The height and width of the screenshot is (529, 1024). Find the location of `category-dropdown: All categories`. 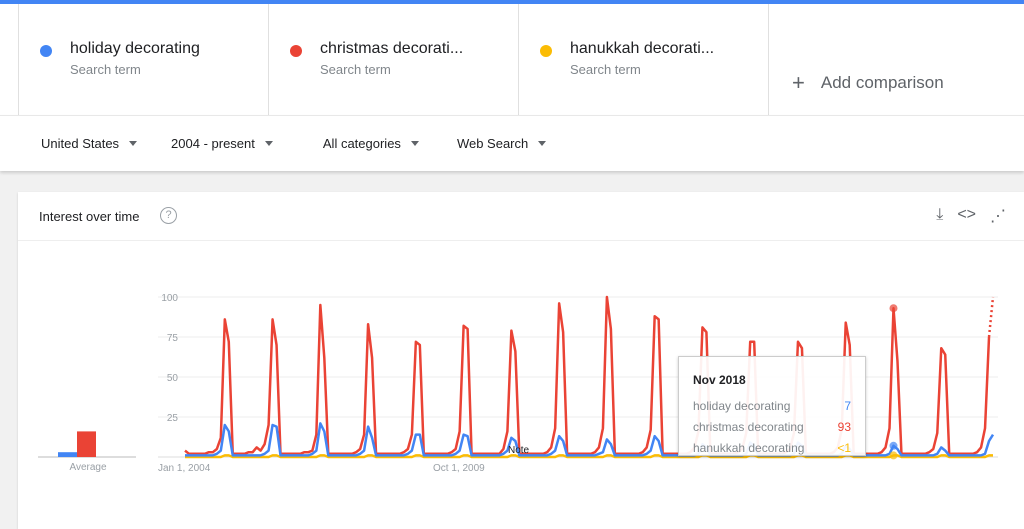

category-dropdown: All categories is located at coordinates (371, 143).